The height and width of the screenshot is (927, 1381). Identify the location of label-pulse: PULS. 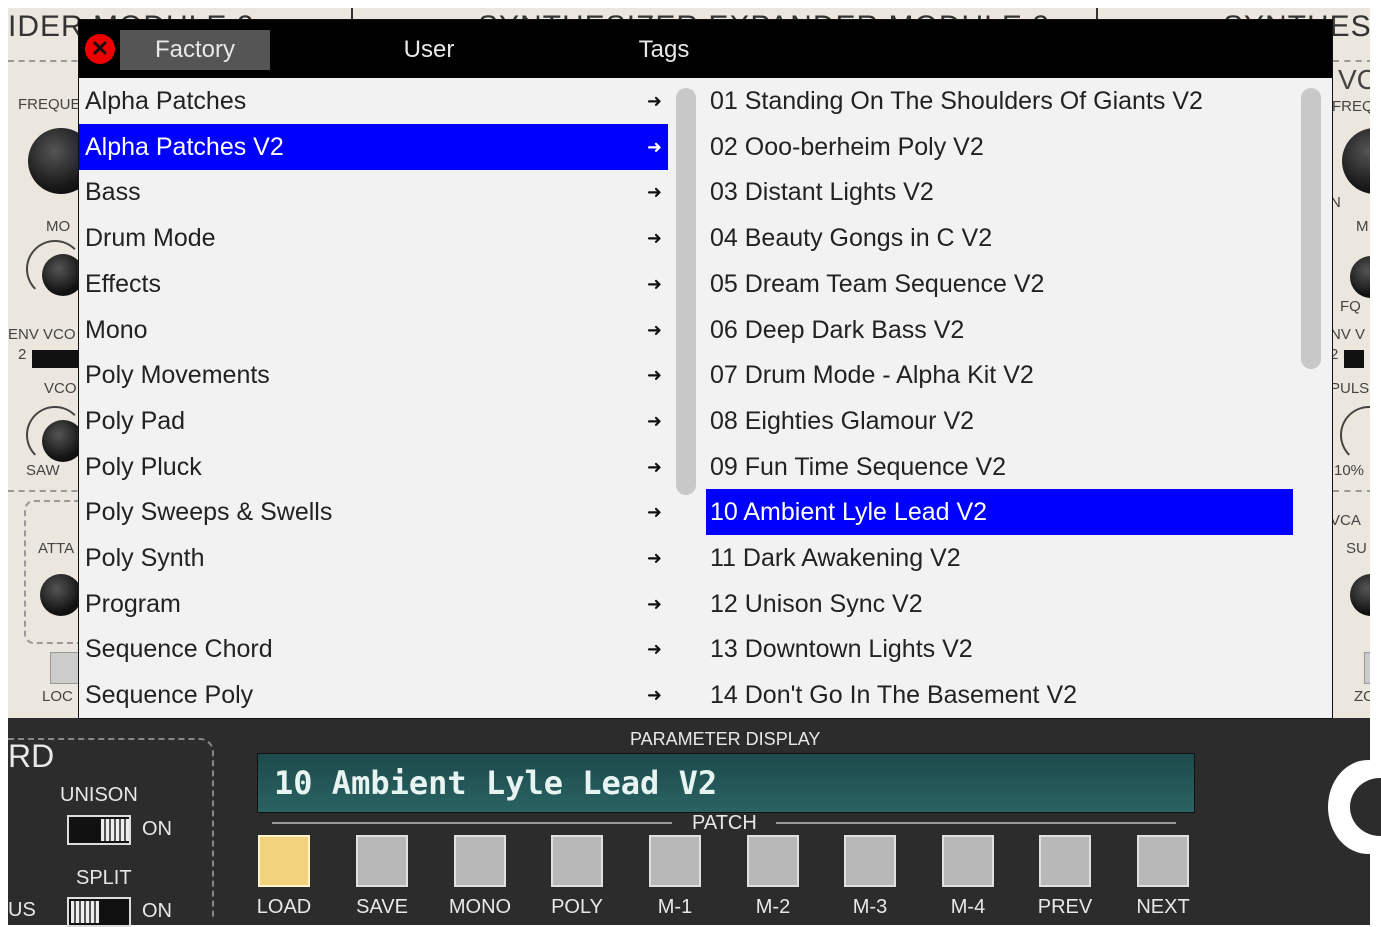
(1350, 388).